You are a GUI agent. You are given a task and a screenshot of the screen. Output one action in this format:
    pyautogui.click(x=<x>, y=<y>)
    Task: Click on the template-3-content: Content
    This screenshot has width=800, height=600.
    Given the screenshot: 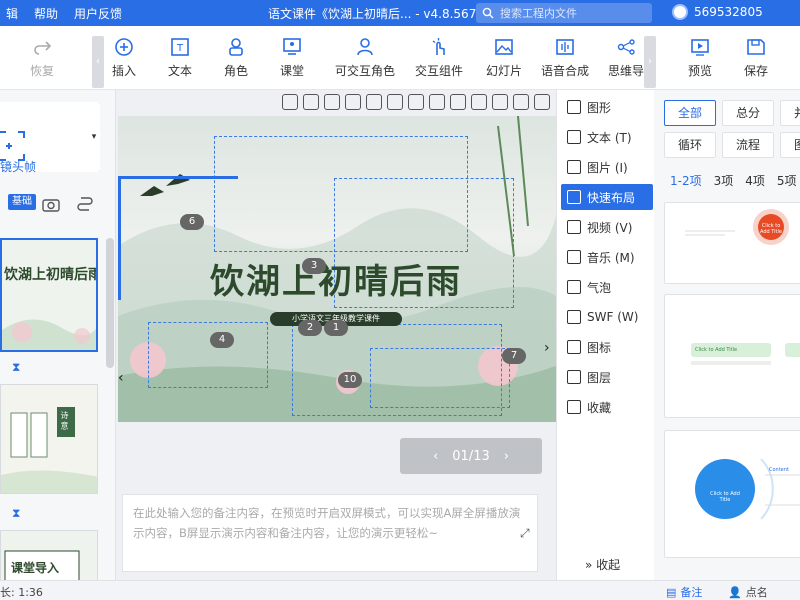 What is the action you would take?
    pyautogui.click(x=779, y=470)
    